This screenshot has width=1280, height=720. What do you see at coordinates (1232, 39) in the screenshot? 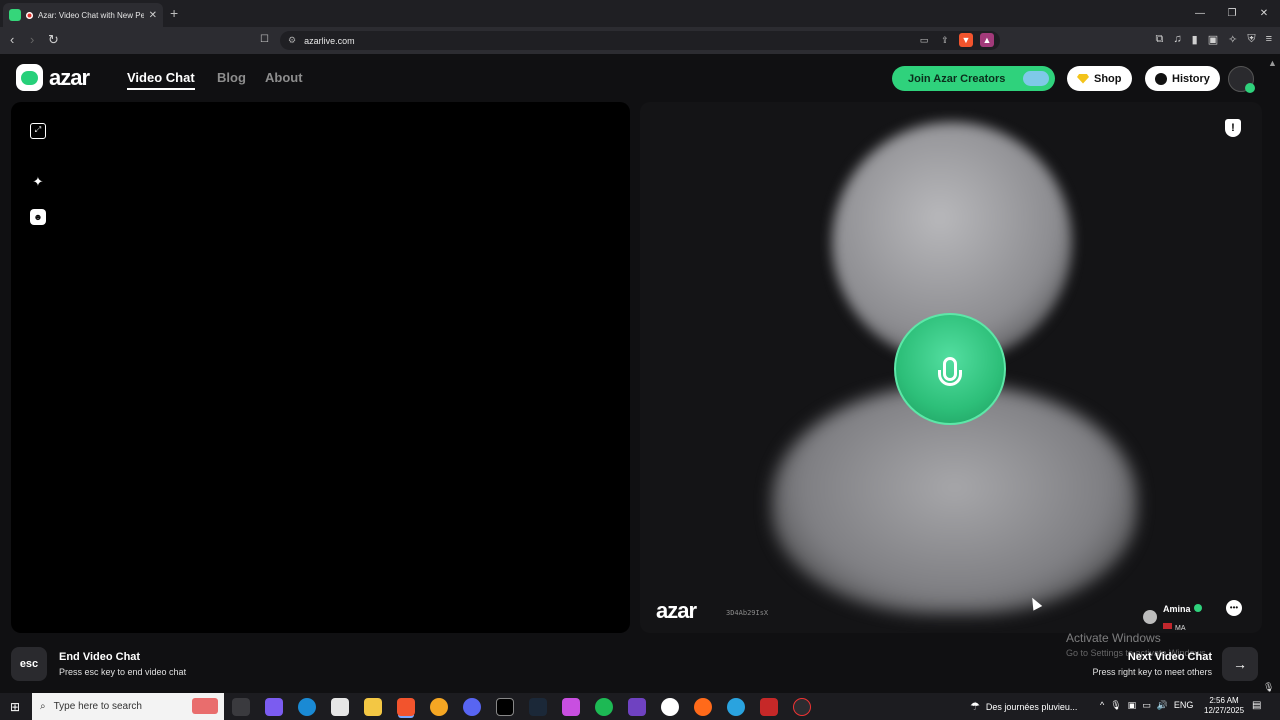
I see `leo-ai-icon: ✧` at bounding box center [1232, 39].